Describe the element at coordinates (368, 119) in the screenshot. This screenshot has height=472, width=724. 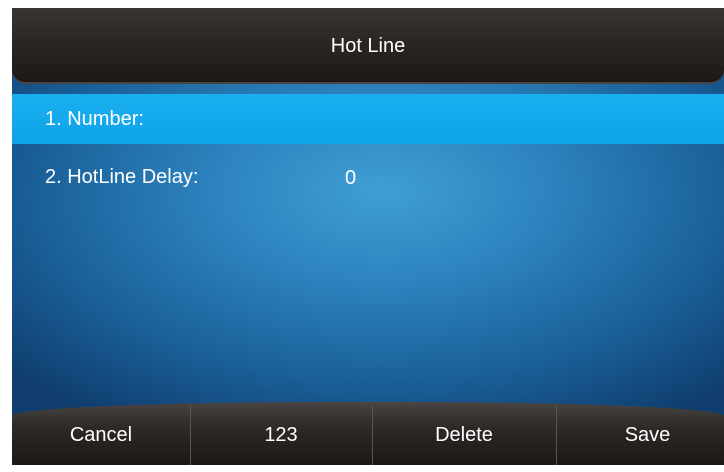
I see `menu-item-number: 1. Number:` at that location.